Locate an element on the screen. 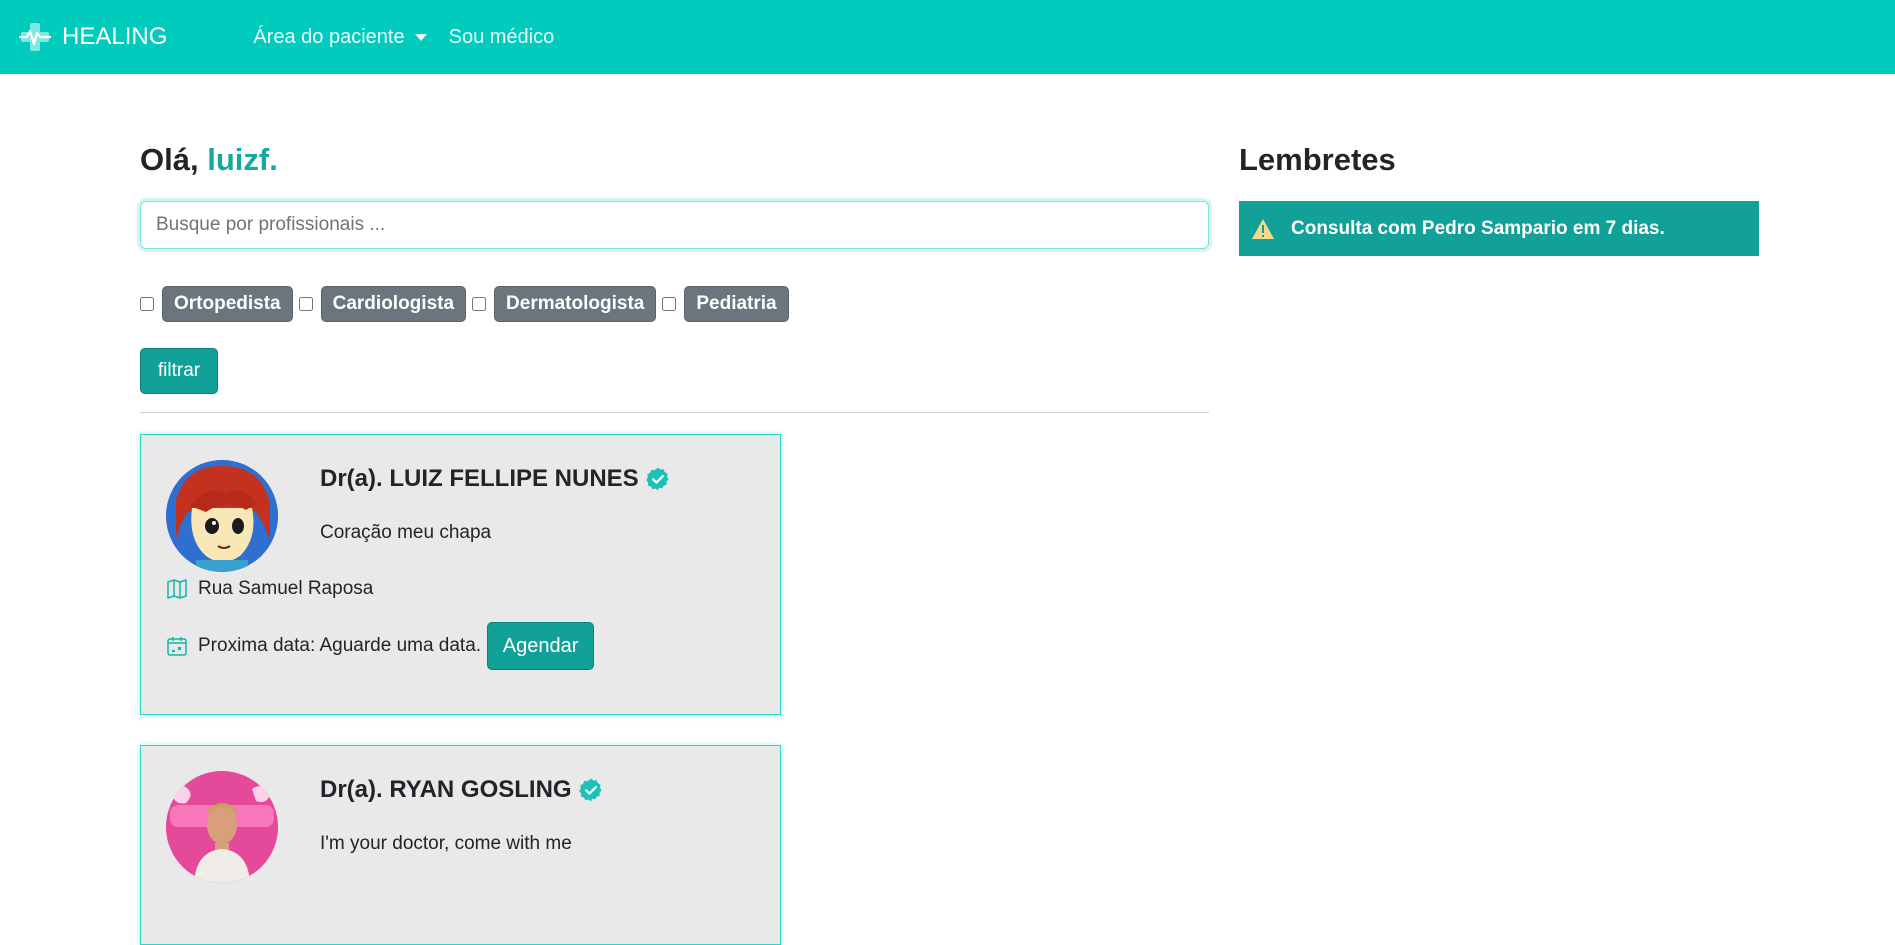 The height and width of the screenshot is (945, 1895). doctor-next-date: Proxima data: Aguarde uma data. Agendar is located at coordinates (380, 646).